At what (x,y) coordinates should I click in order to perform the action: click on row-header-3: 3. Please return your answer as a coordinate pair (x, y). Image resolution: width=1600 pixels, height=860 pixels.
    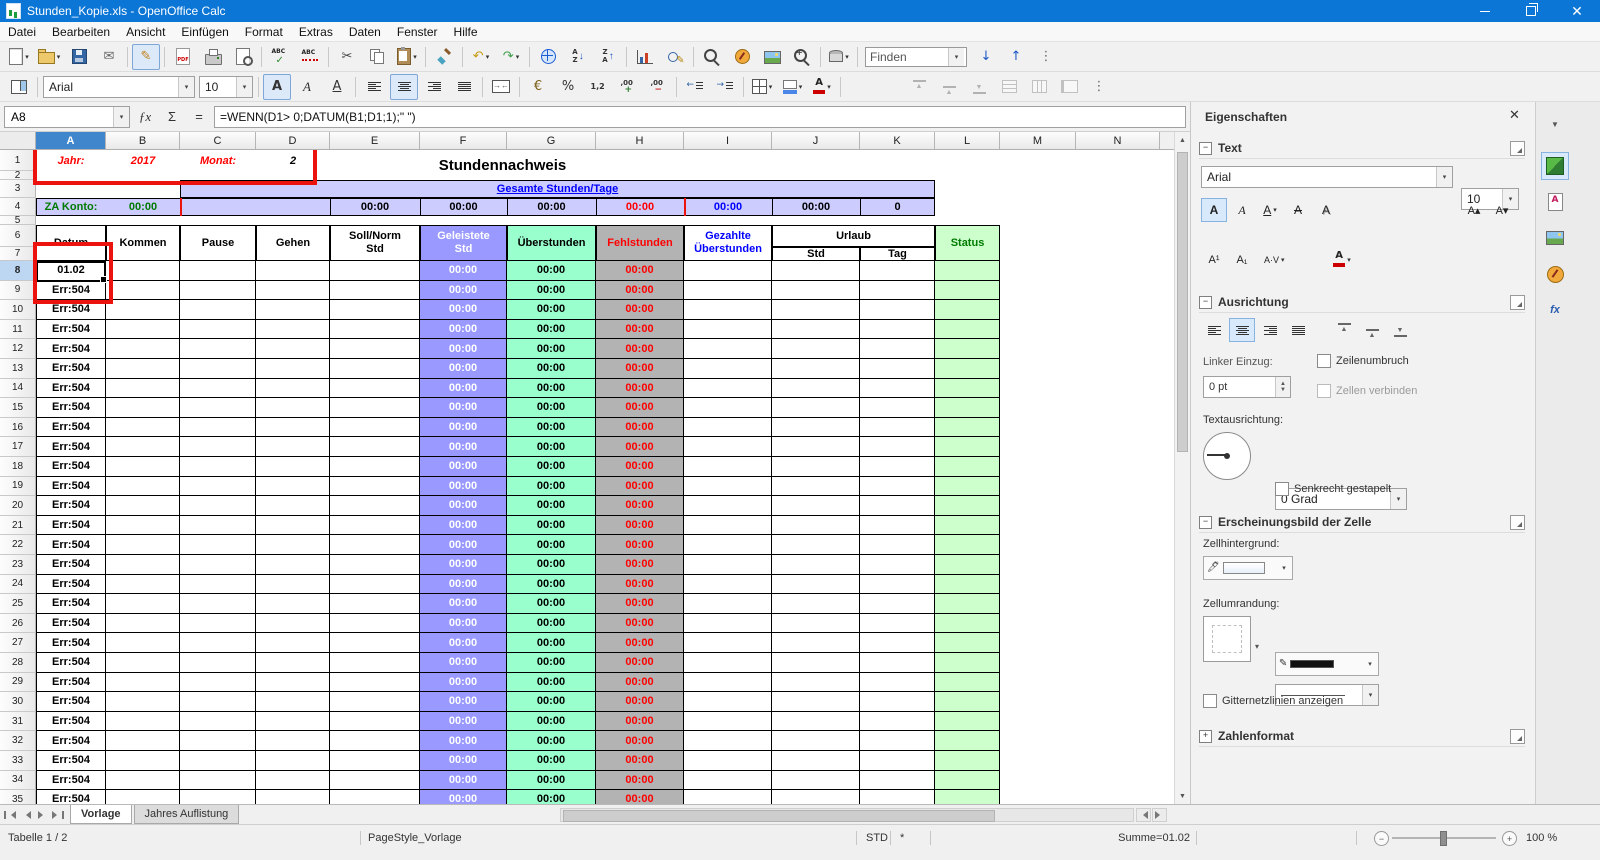
    Looking at the image, I should click on (18, 189).